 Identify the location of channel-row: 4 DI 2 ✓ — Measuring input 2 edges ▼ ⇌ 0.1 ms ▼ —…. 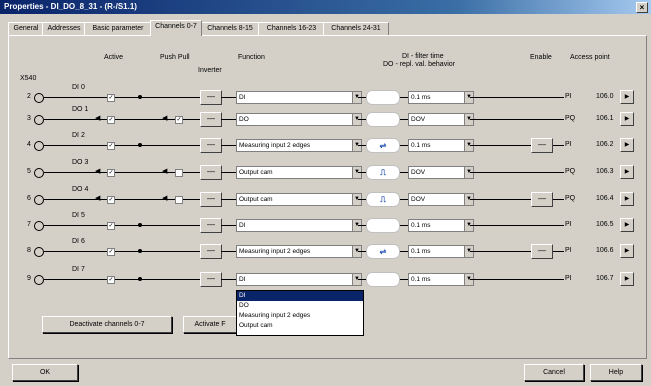
(325, 147).